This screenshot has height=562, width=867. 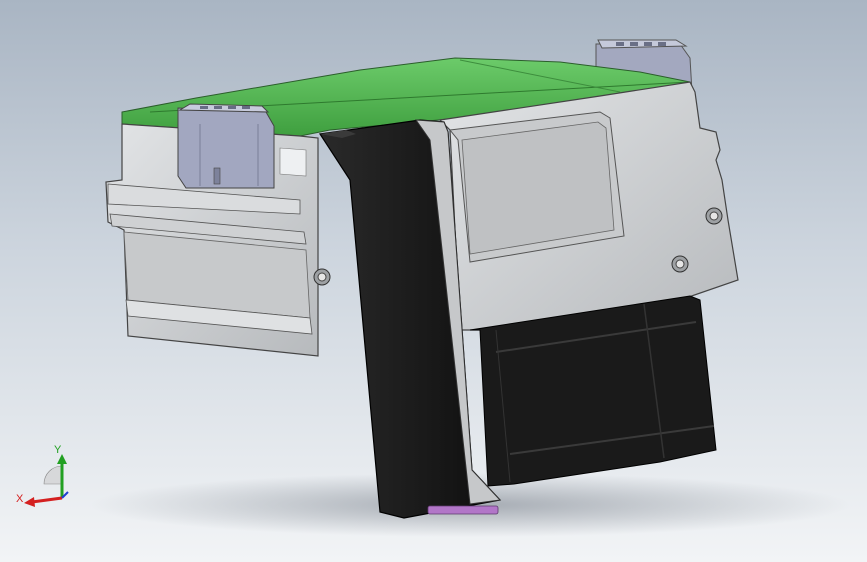 I want to click on x-axis-label: X, so click(x=20, y=499).